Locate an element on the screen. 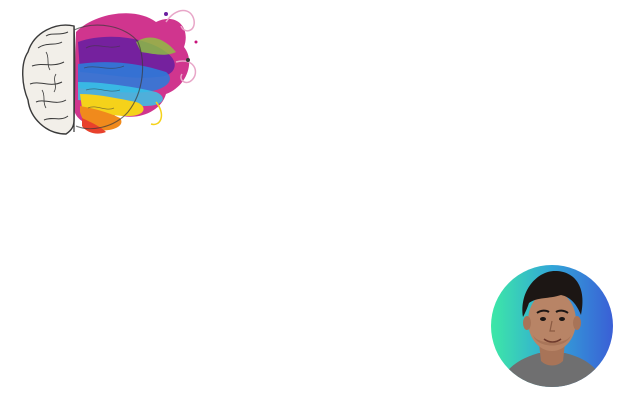  brain-logo is located at coordinates (109, 70).